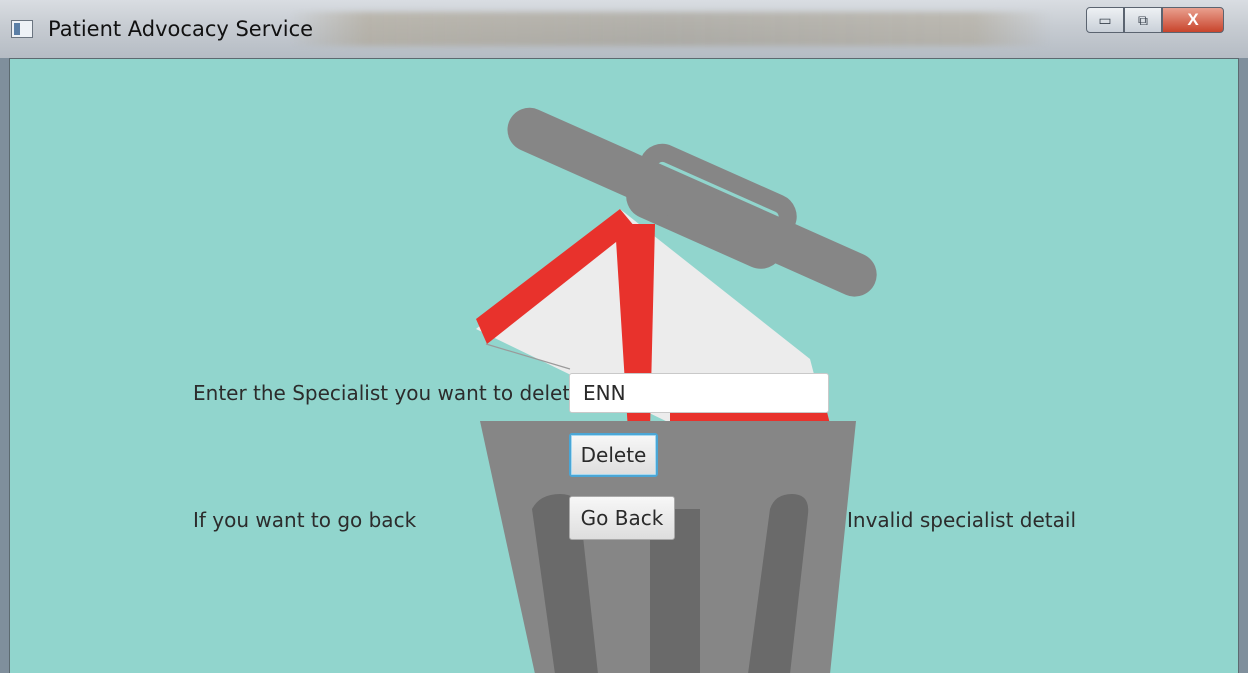 The width and height of the screenshot is (1248, 673). What do you see at coordinates (622, 518) in the screenshot?
I see `go-back-button: Go Back` at bounding box center [622, 518].